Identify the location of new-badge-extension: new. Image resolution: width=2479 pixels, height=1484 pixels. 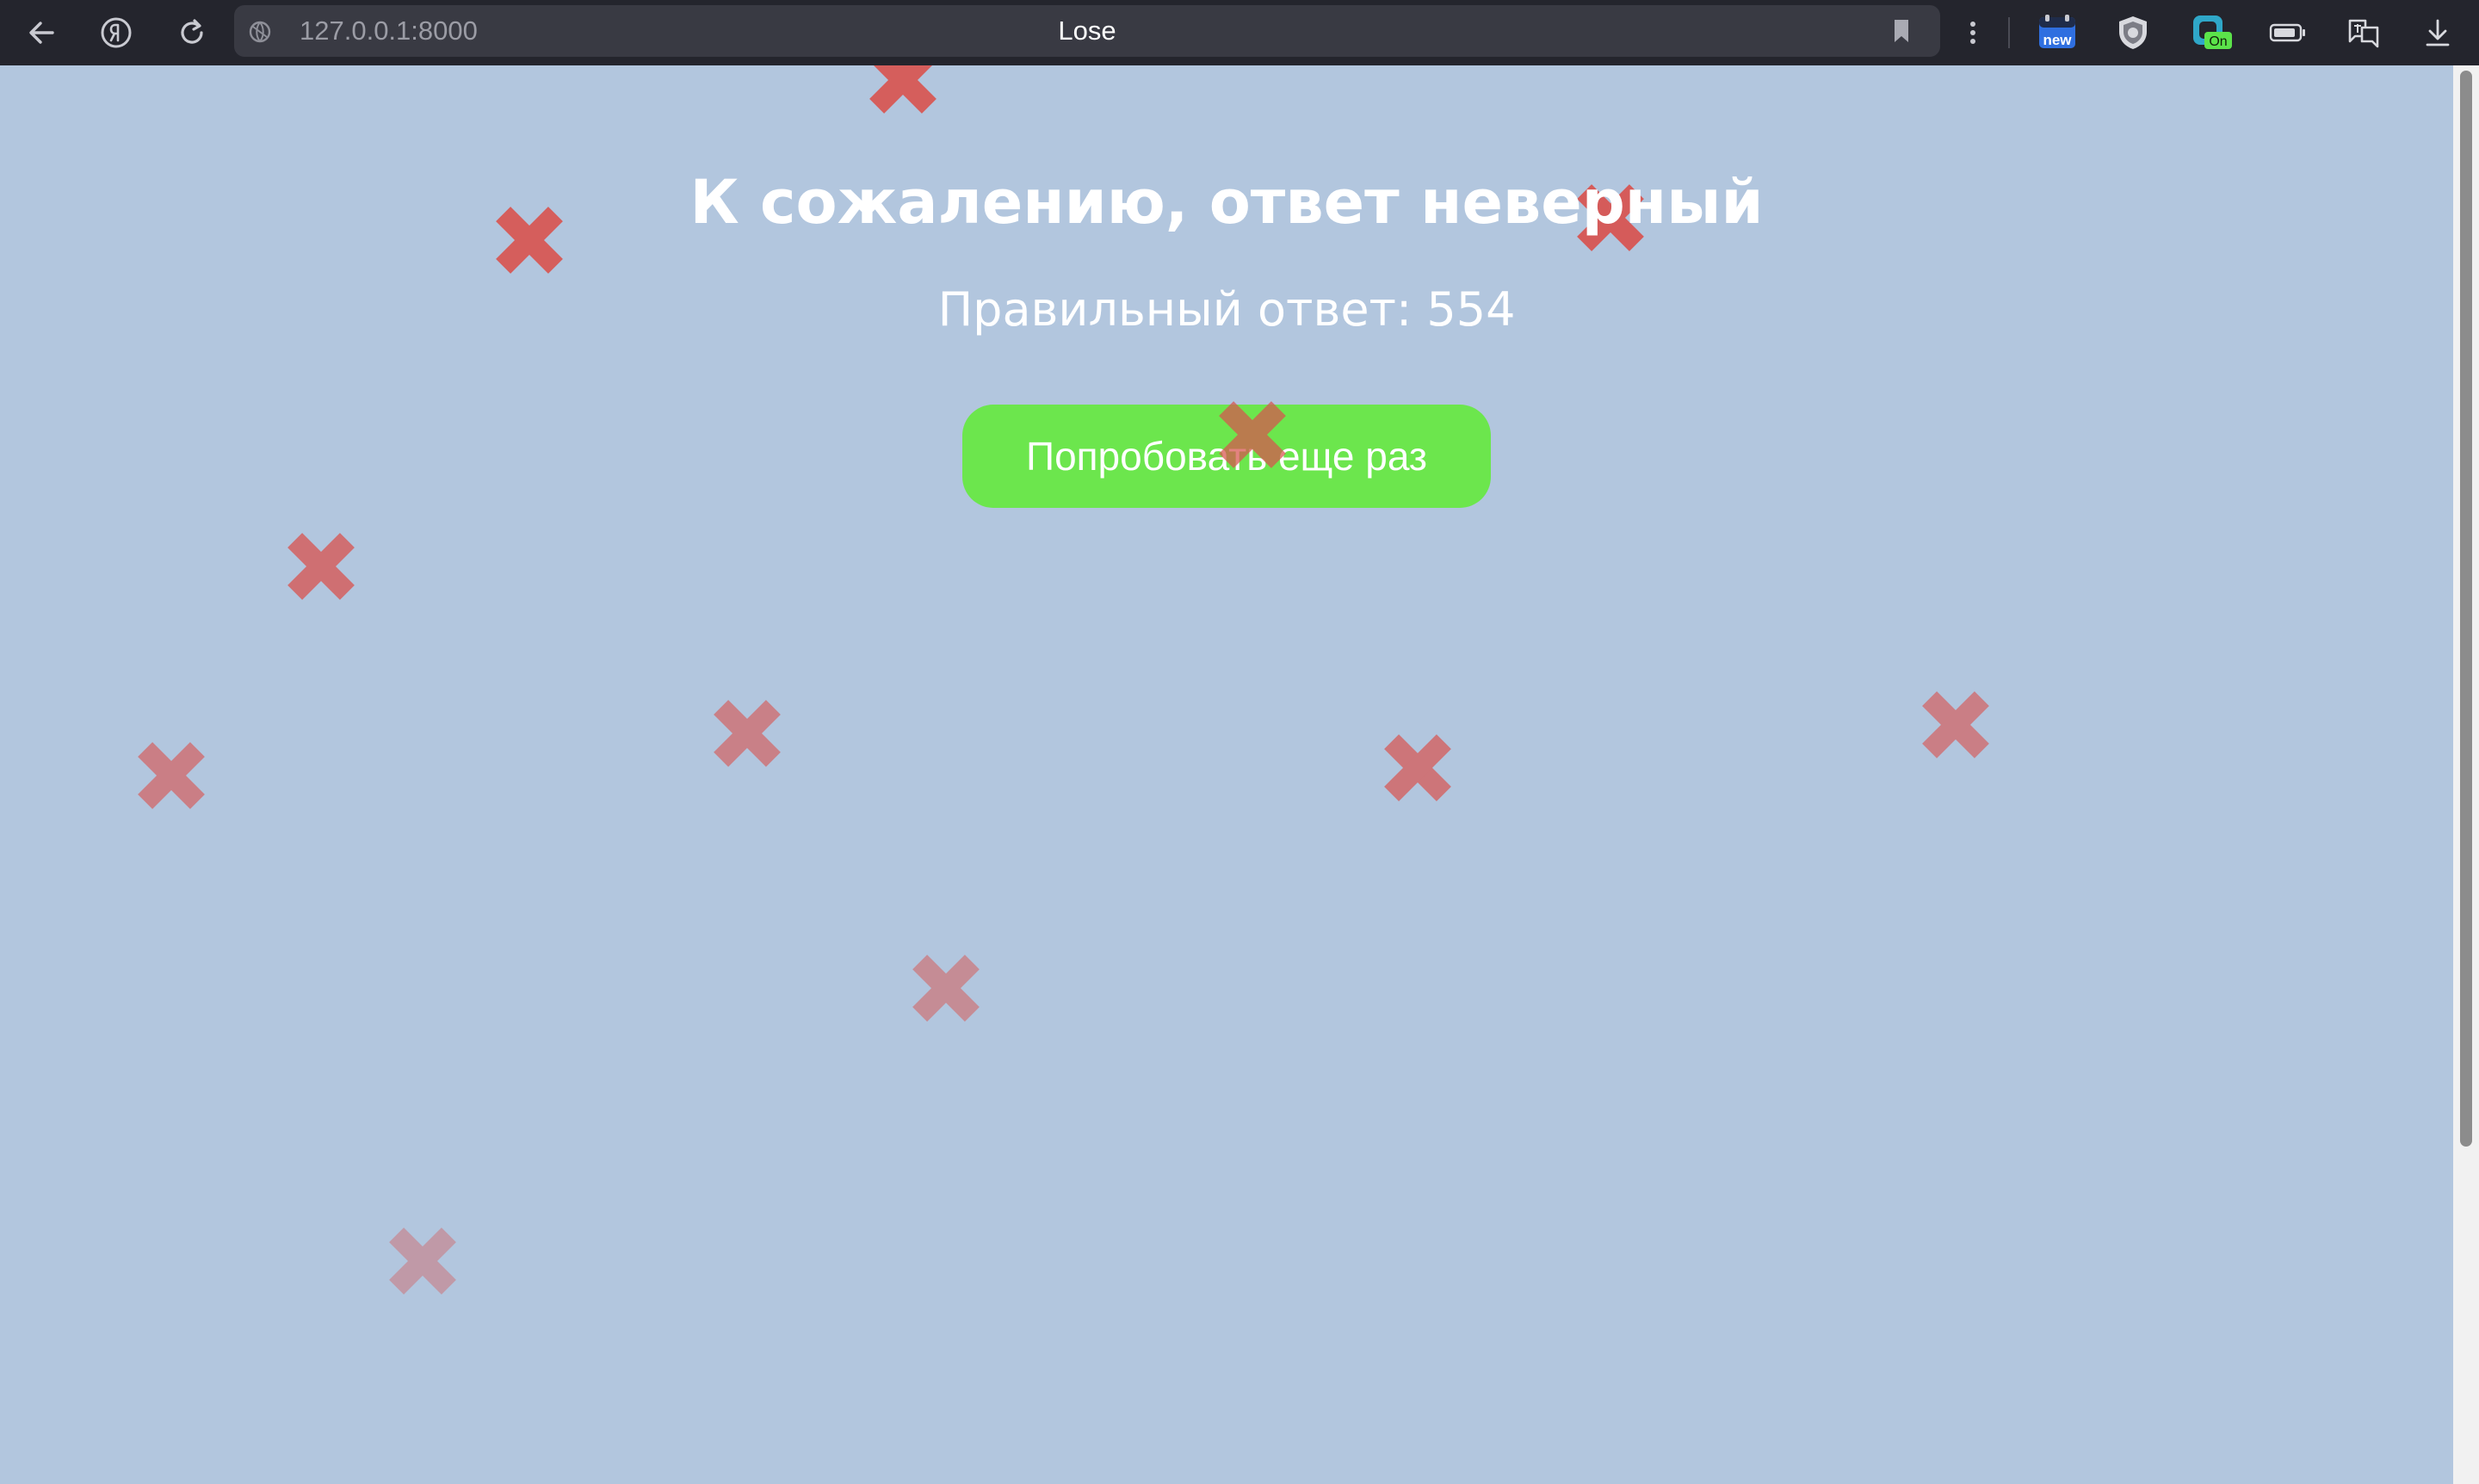
(2057, 32).